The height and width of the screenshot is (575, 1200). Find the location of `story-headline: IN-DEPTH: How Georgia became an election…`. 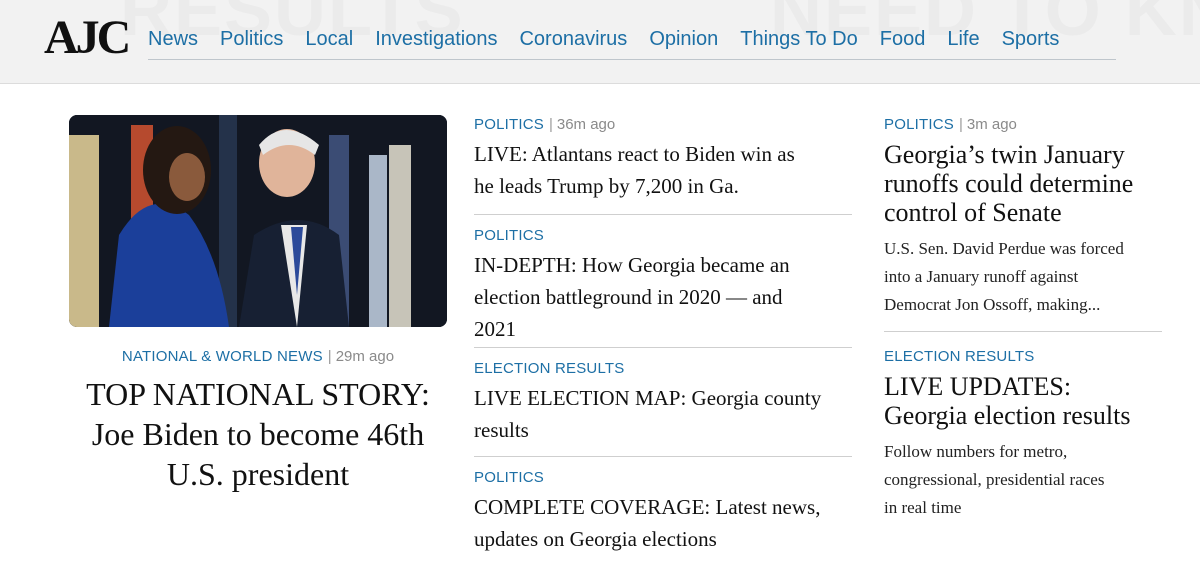

story-headline: IN-DEPTH: How Georgia became an election… is located at coordinates (663, 297).